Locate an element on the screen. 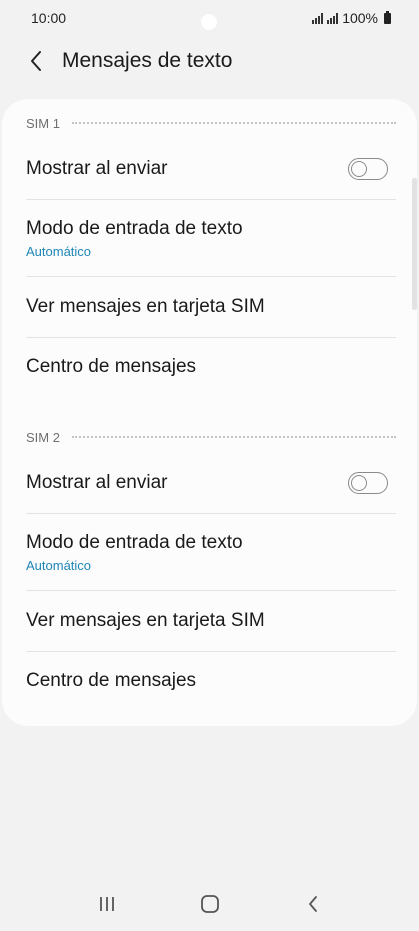 This screenshot has height=931, width=419. section-header-sim2: SIM 2 is located at coordinates (211, 437).